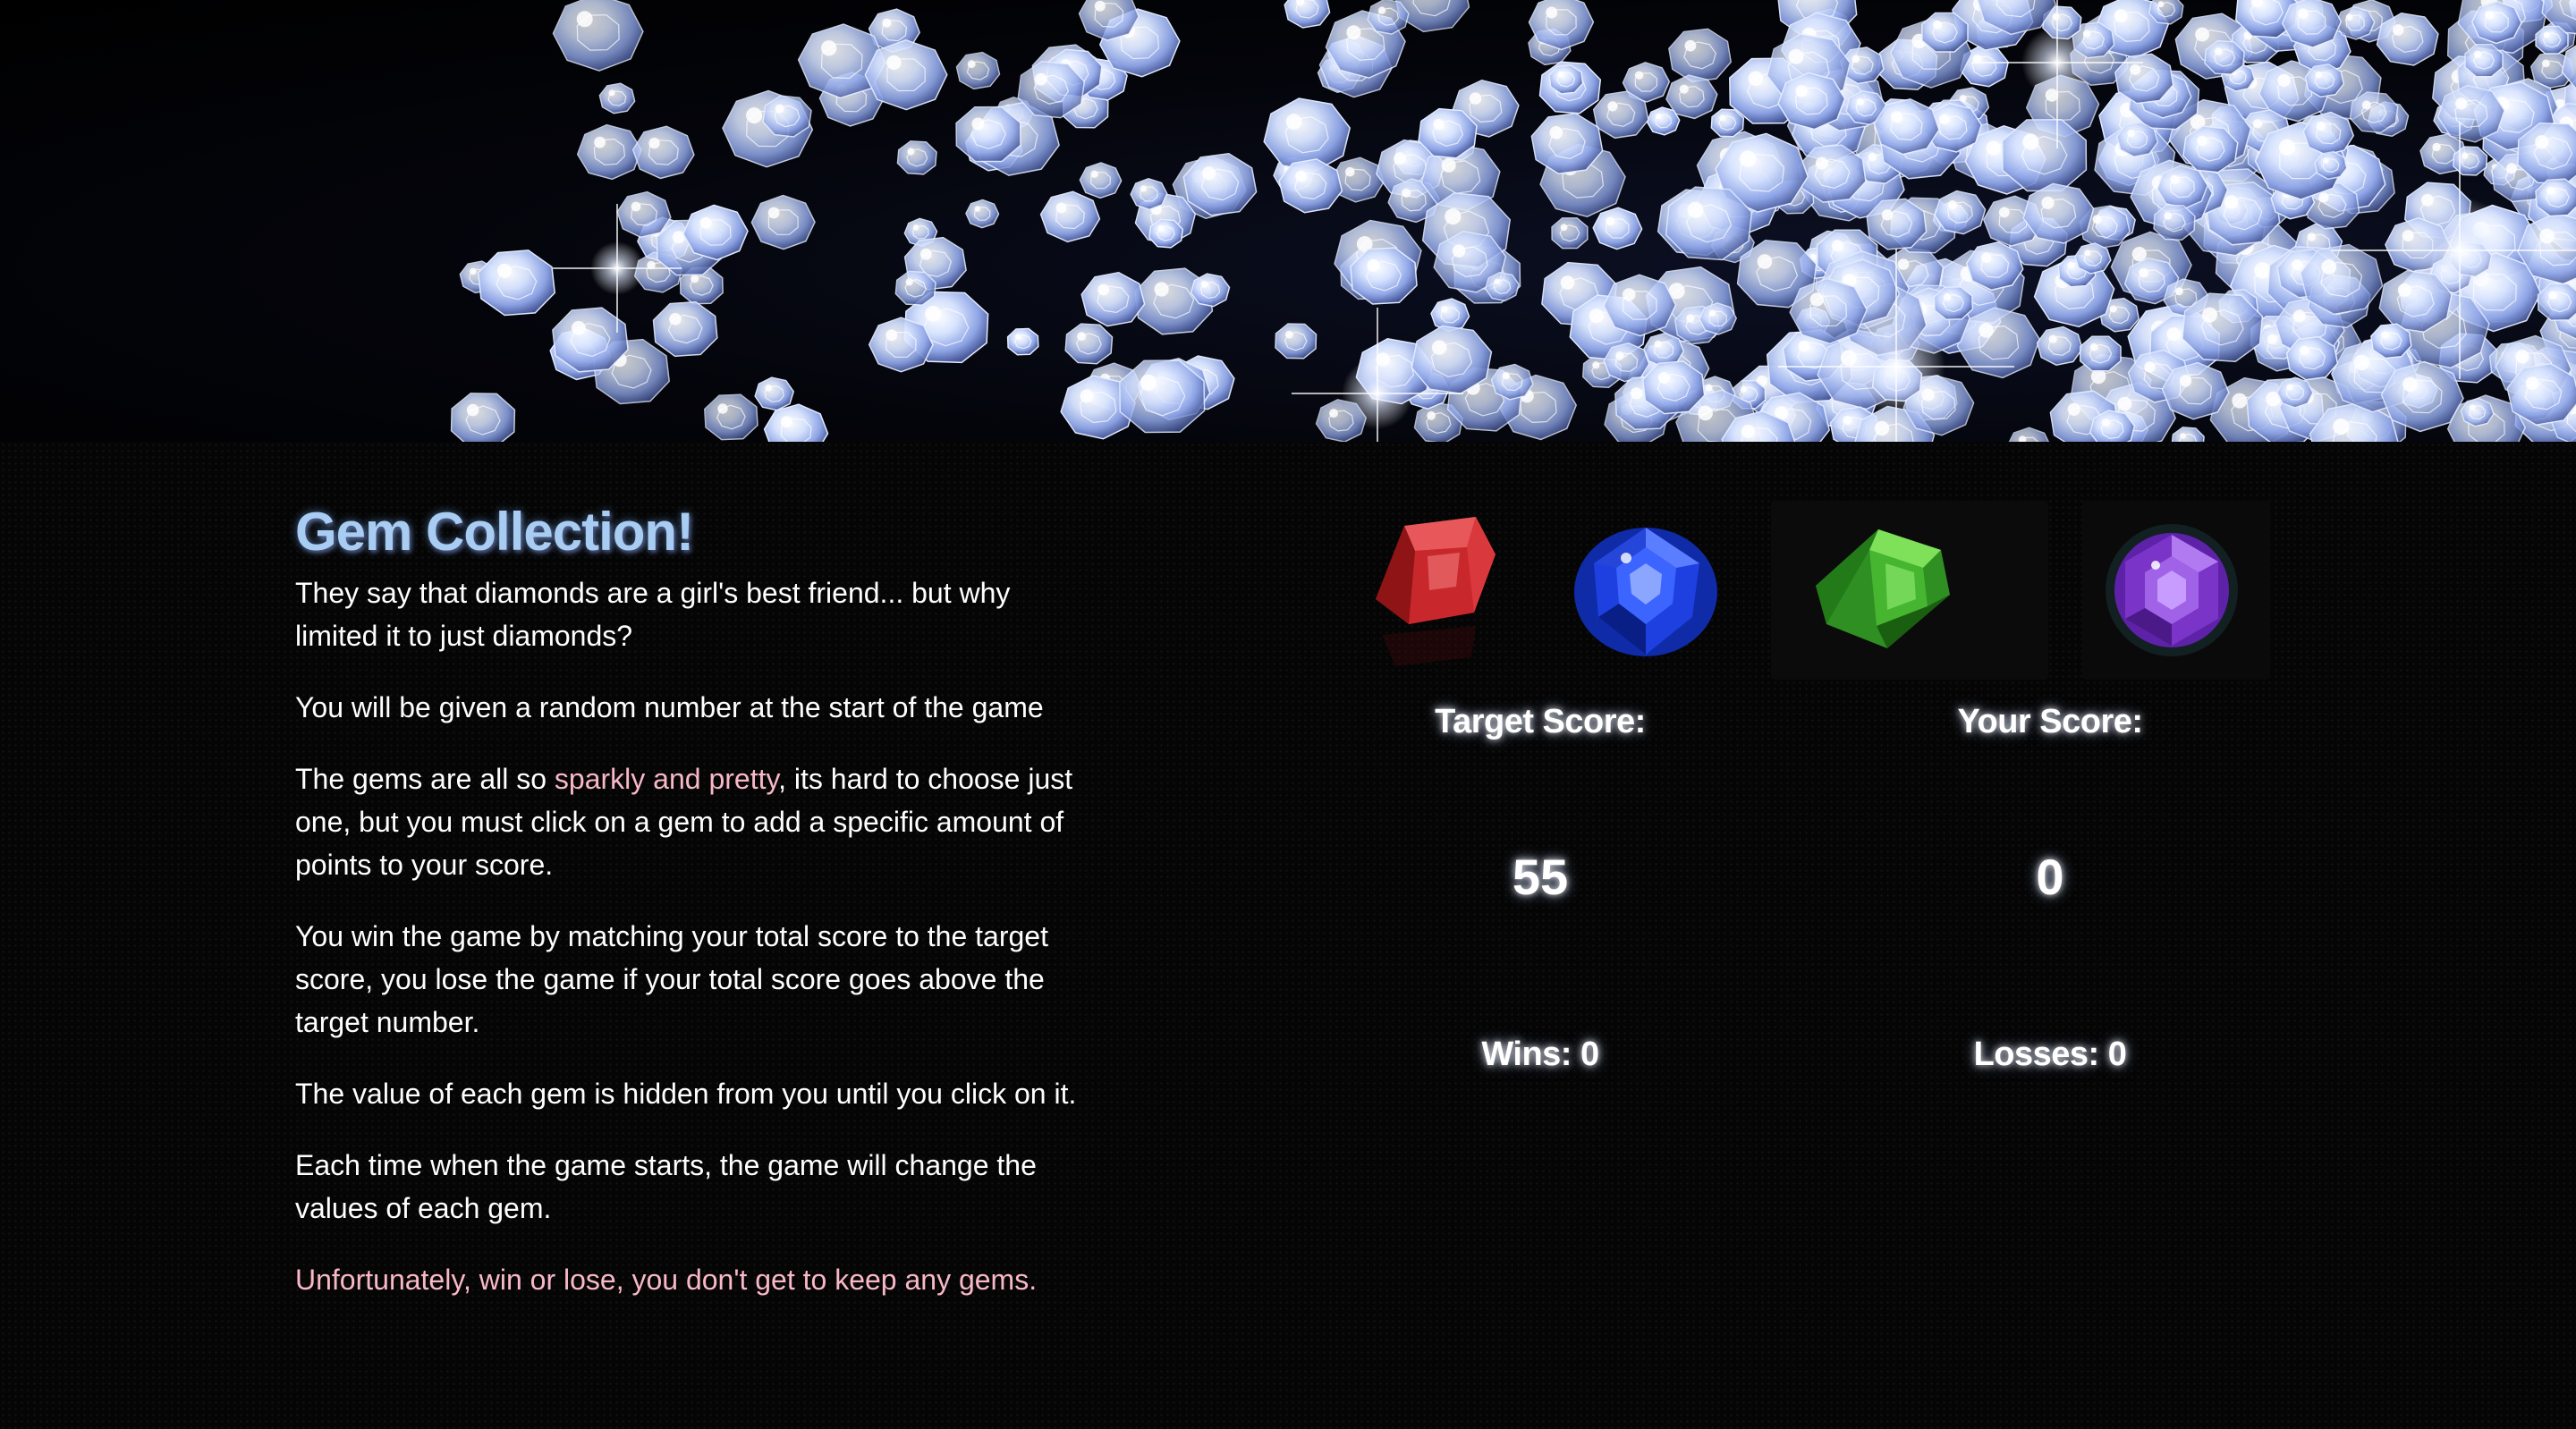 The image size is (2576, 1429). I want to click on game-title: Gem Collection!, so click(494, 532).